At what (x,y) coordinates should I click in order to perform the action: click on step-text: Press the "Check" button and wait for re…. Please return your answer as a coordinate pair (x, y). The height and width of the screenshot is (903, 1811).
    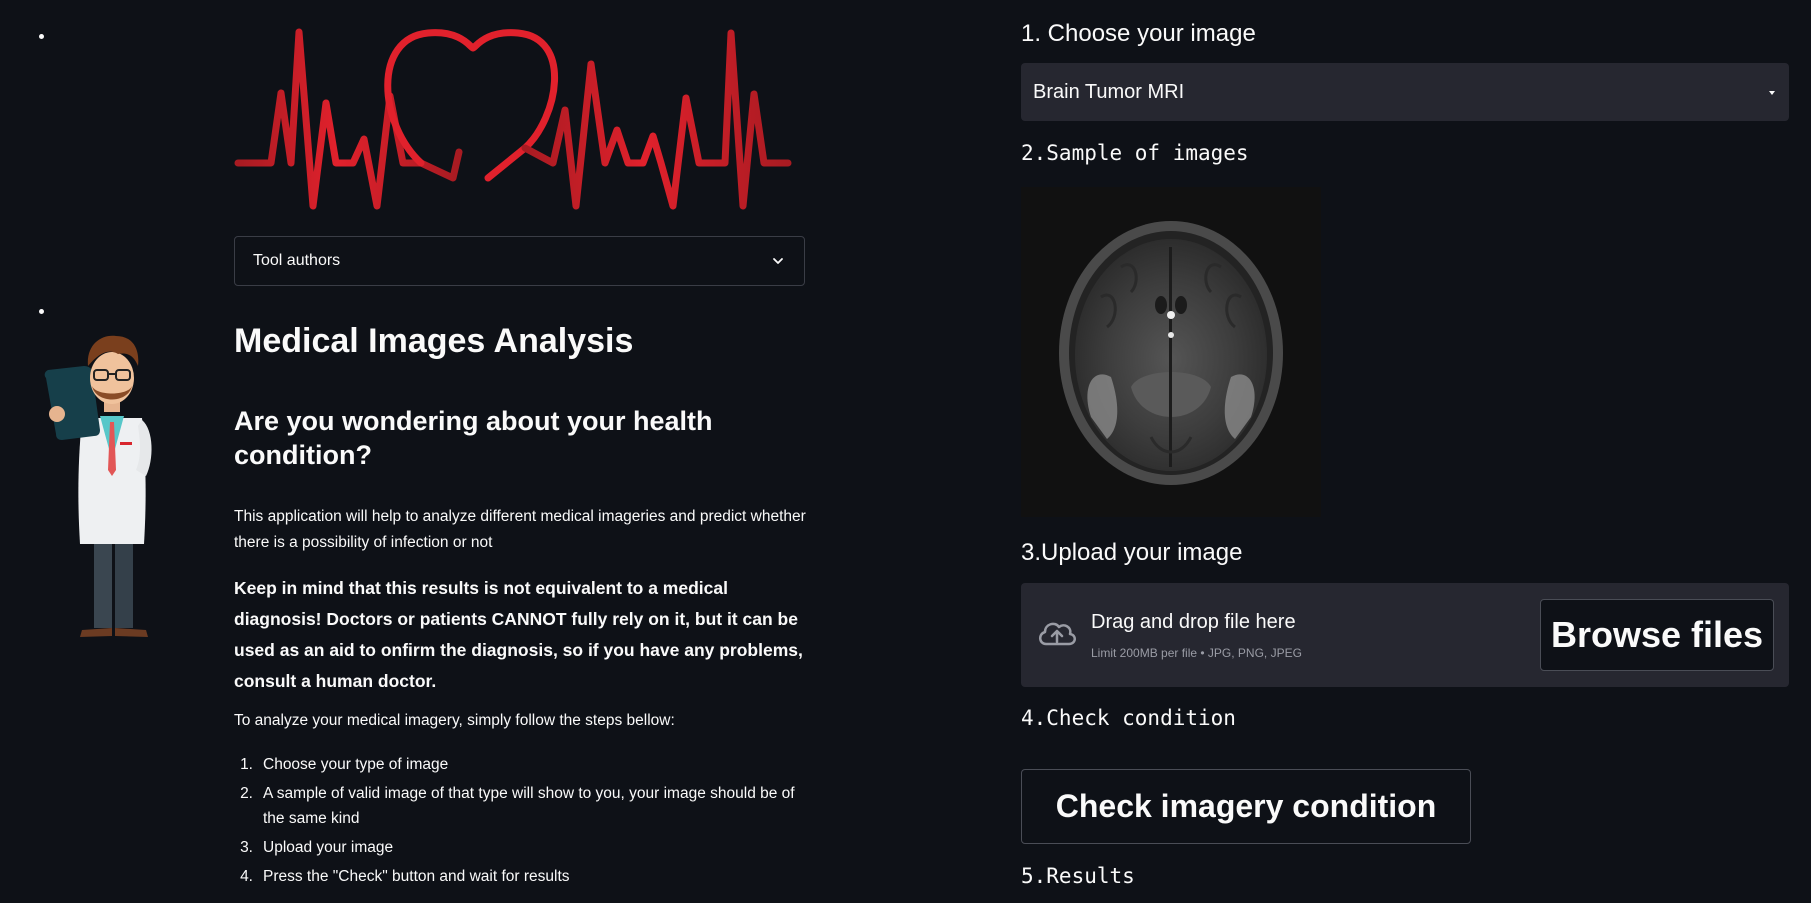
    Looking at the image, I should click on (416, 876).